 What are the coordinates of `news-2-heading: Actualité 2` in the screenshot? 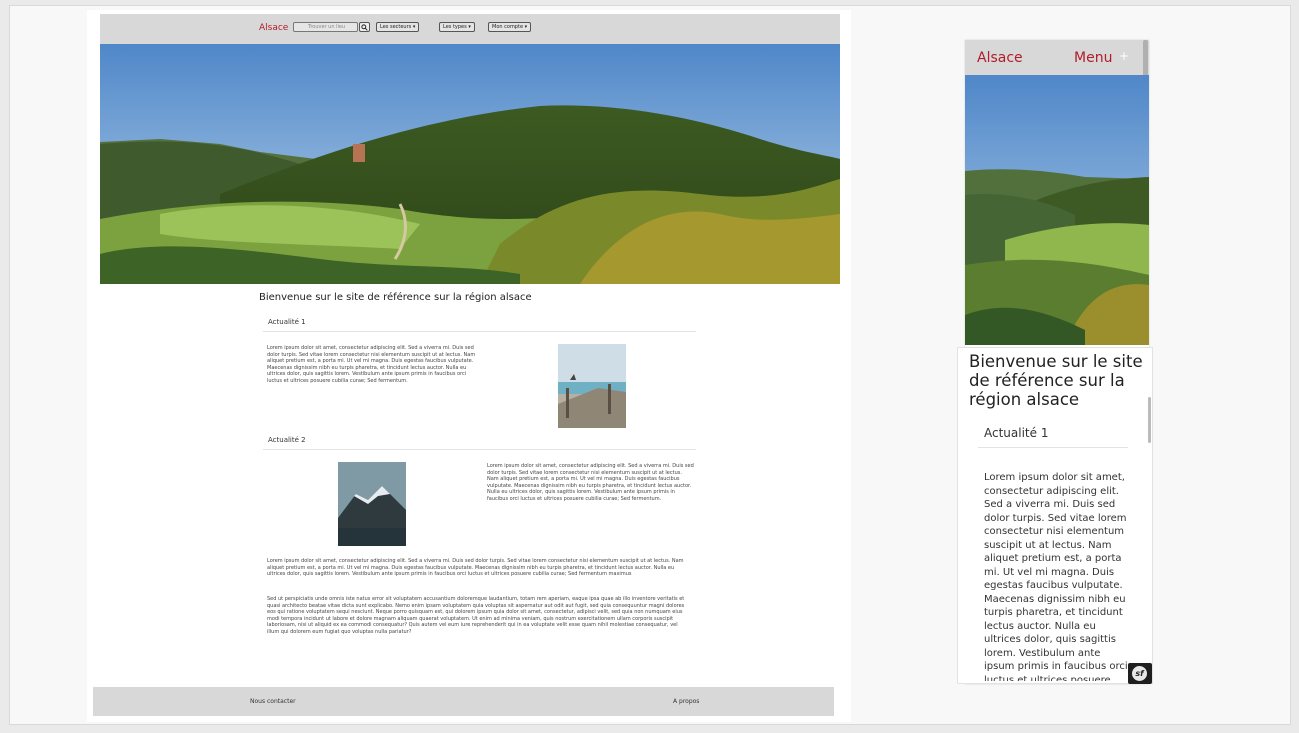 It's located at (287, 440).